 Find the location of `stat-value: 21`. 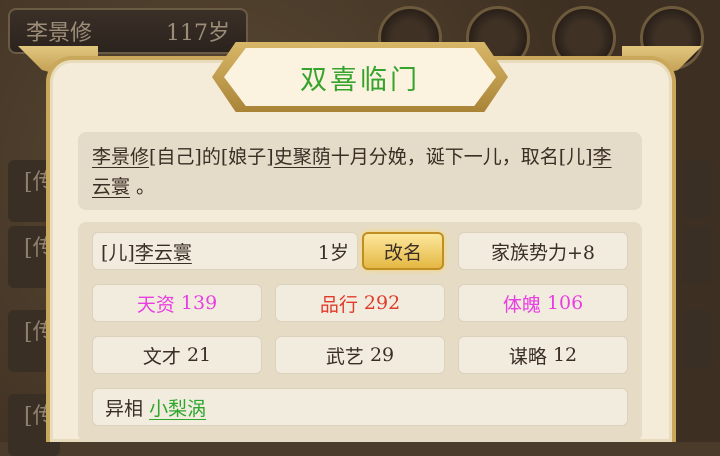

stat-value: 21 is located at coordinates (199, 355).